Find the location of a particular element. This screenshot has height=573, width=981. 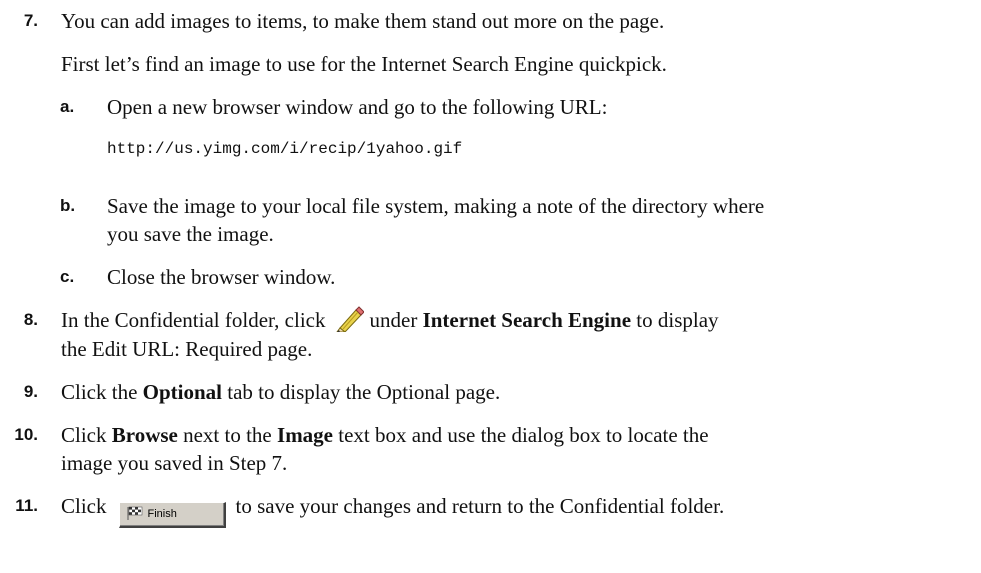

step-number: 9. is located at coordinates (30, 391).